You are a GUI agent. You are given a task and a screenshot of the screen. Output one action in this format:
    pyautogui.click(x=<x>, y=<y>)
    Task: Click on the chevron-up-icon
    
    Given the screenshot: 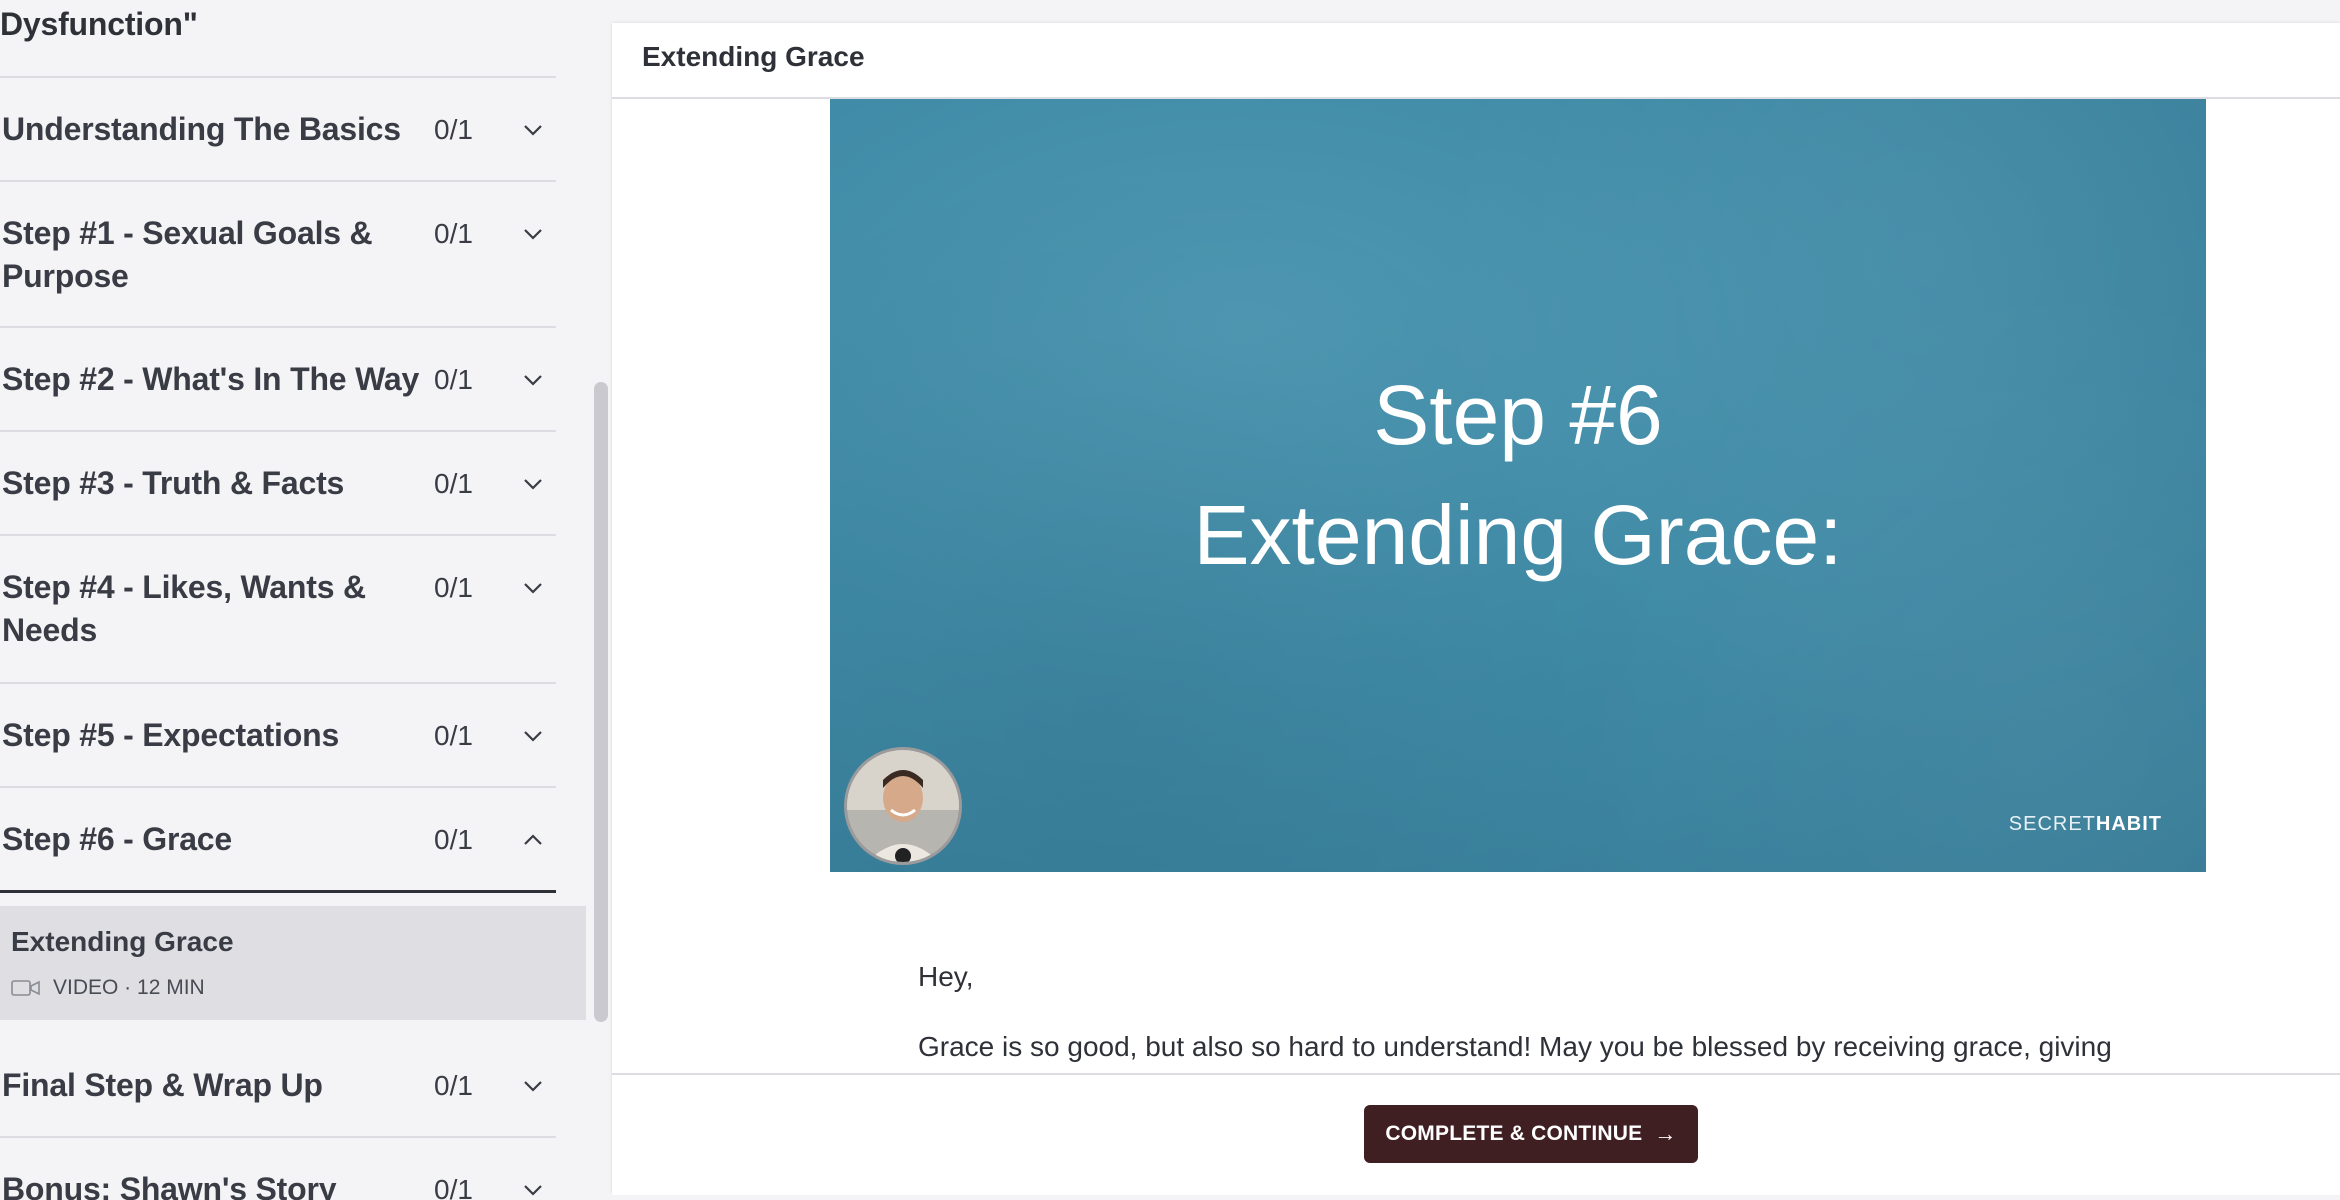 What is the action you would take?
    pyautogui.click(x=533, y=840)
    